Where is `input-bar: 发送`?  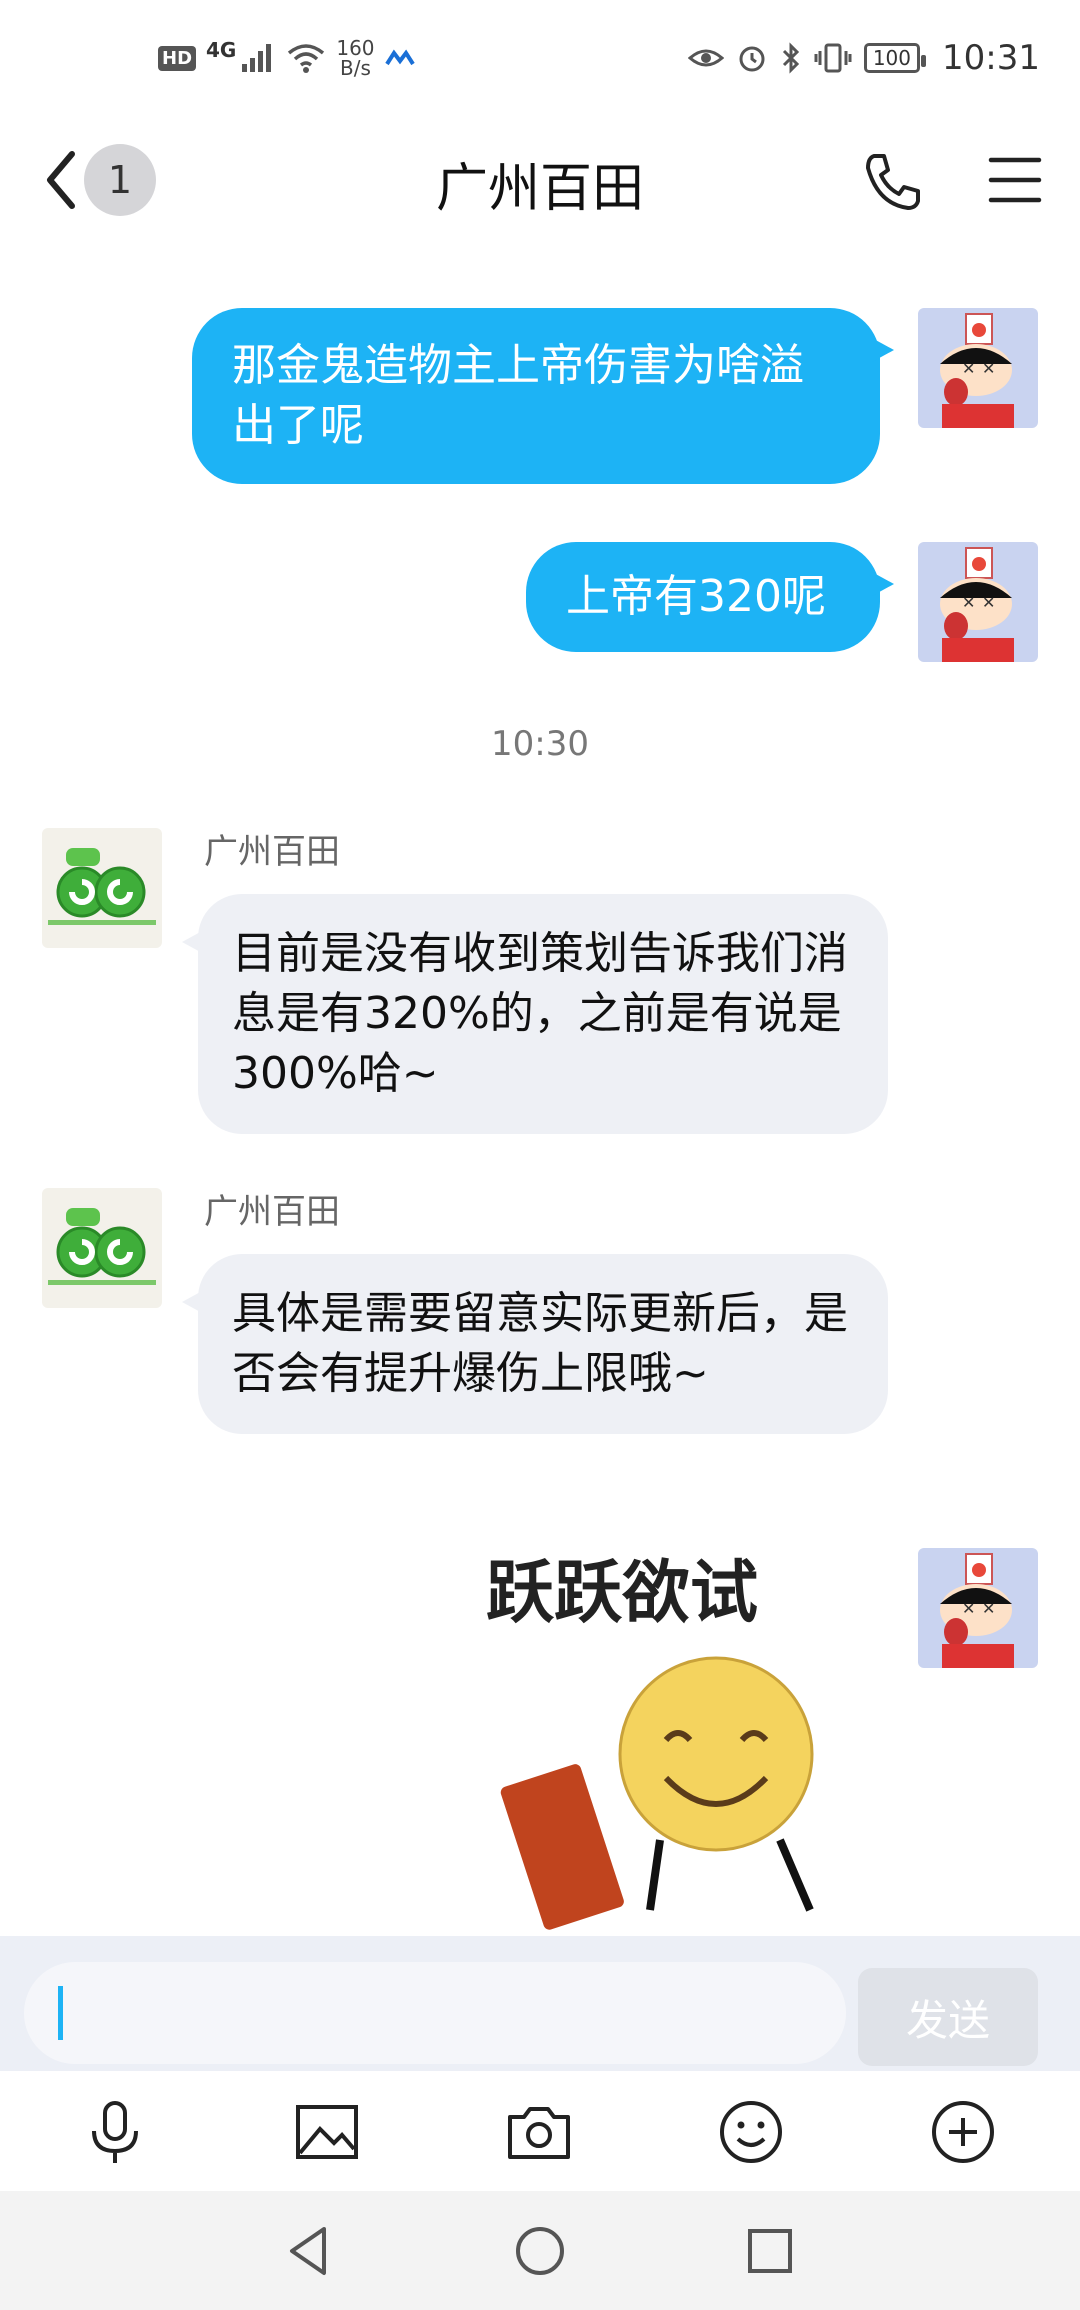
input-bar: 发送 is located at coordinates (540, 2003).